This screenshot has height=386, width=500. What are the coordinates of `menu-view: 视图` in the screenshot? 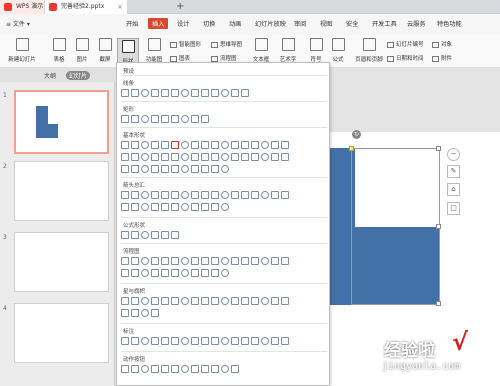 It's located at (326, 23).